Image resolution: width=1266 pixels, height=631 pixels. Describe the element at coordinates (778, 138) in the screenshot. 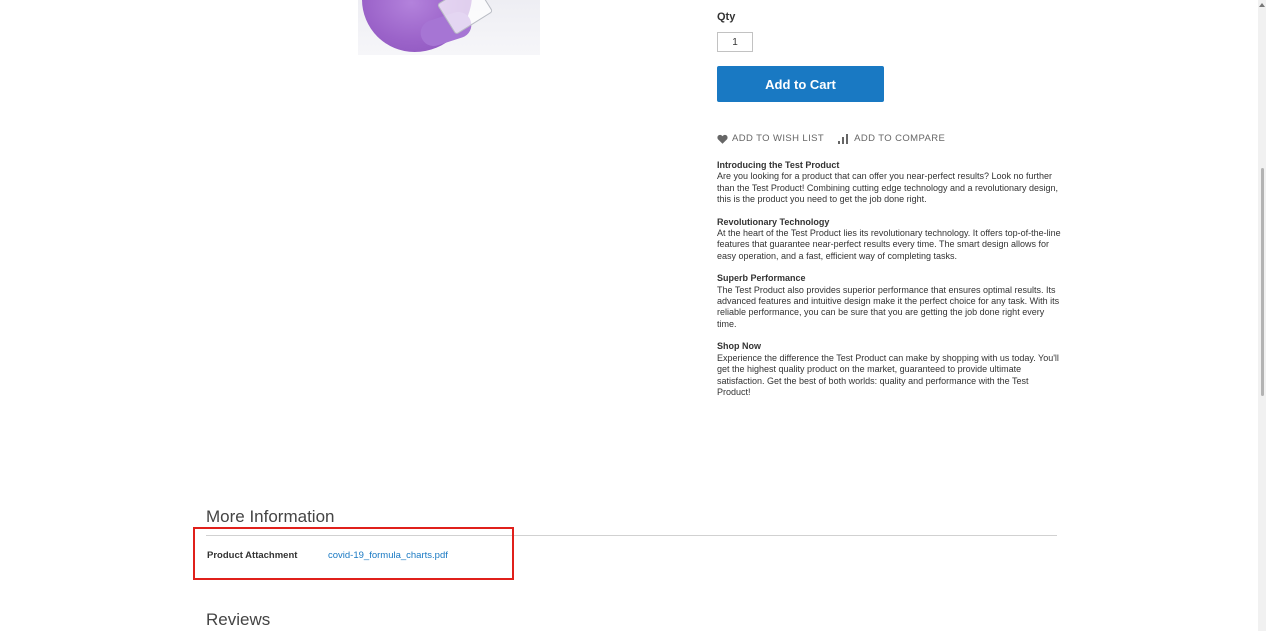

I see `wishlist-label: ADD TO WISH LIST` at that location.